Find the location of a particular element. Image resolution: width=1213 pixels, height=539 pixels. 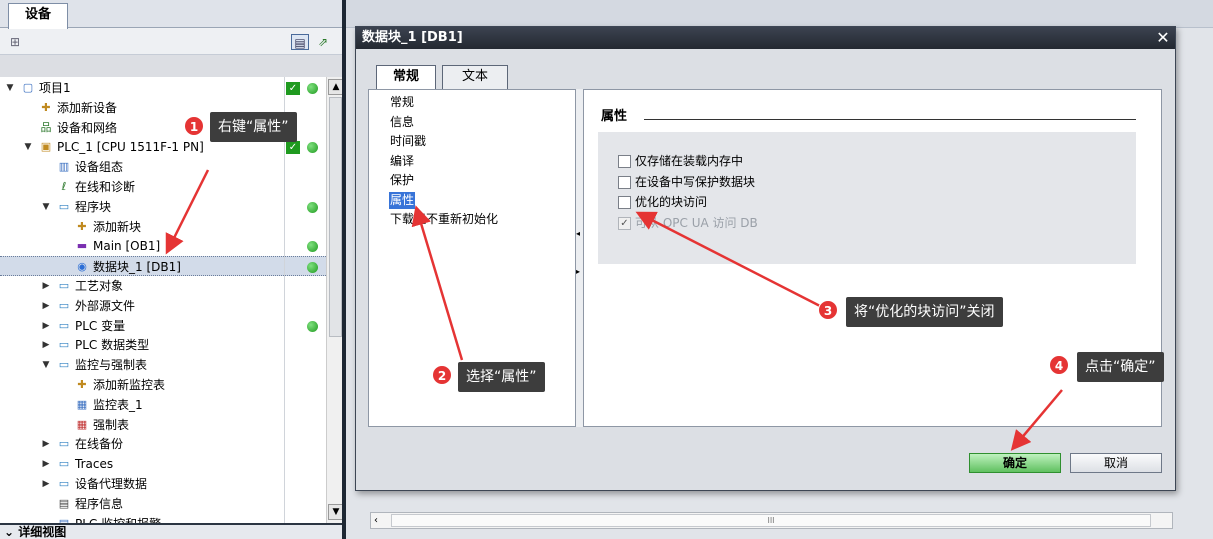

tree-item: ▥ 设备组态 is located at coordinates (163, 167).